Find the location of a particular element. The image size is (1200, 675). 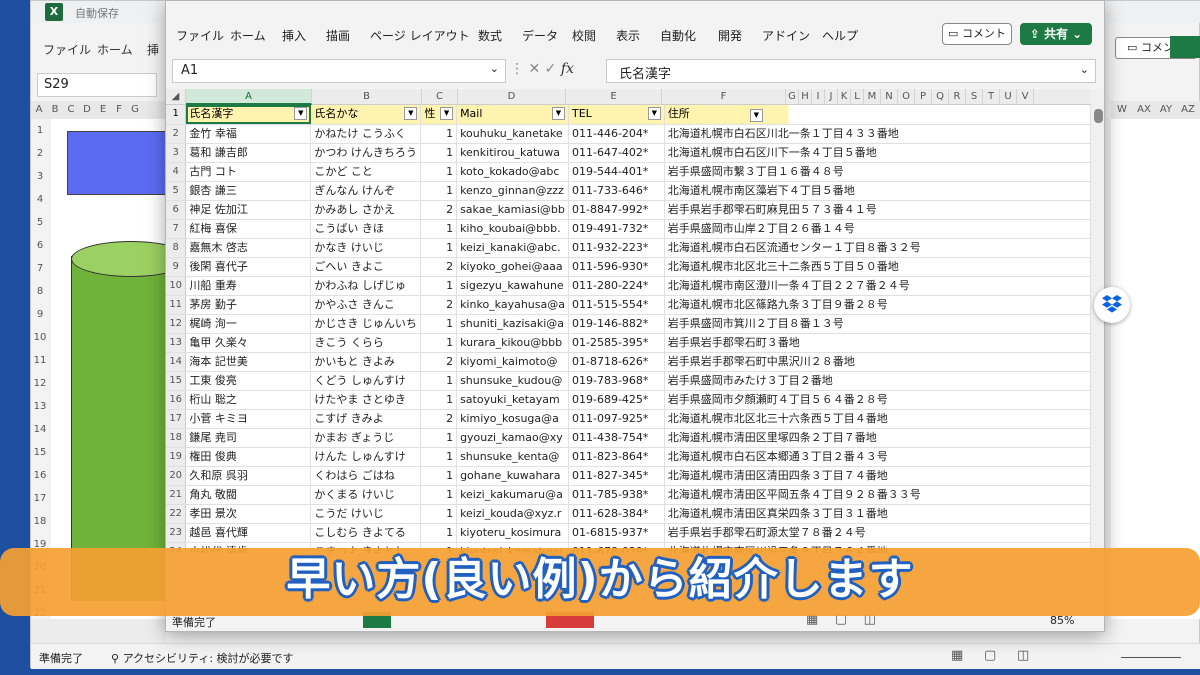

name-kana-cell: かつわ けんきちろう is located at coordinates (366, 153).